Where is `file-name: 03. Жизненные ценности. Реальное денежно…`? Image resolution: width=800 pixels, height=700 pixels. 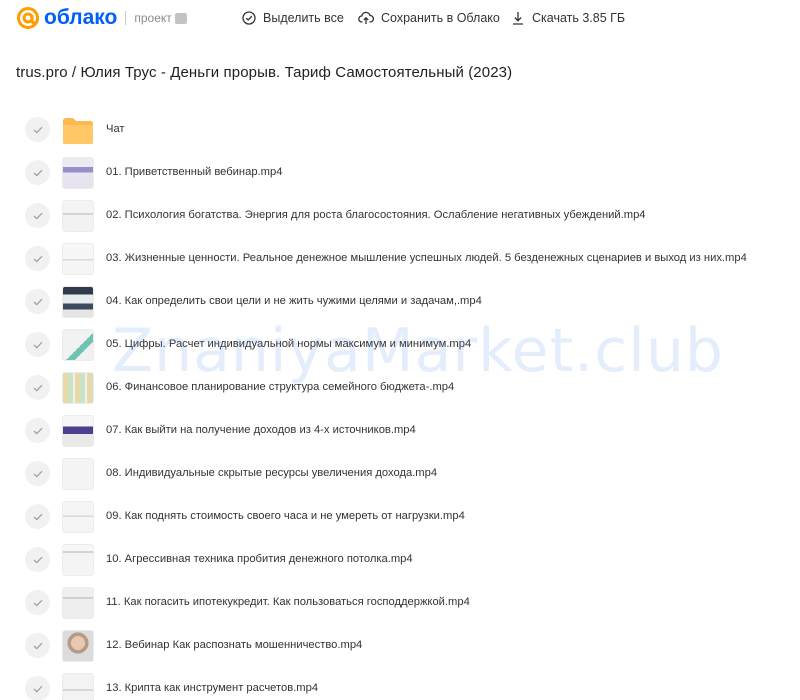
file-name: 03. Жизненные ценности. Реальное денежно… is located at coordinates (426, 258).